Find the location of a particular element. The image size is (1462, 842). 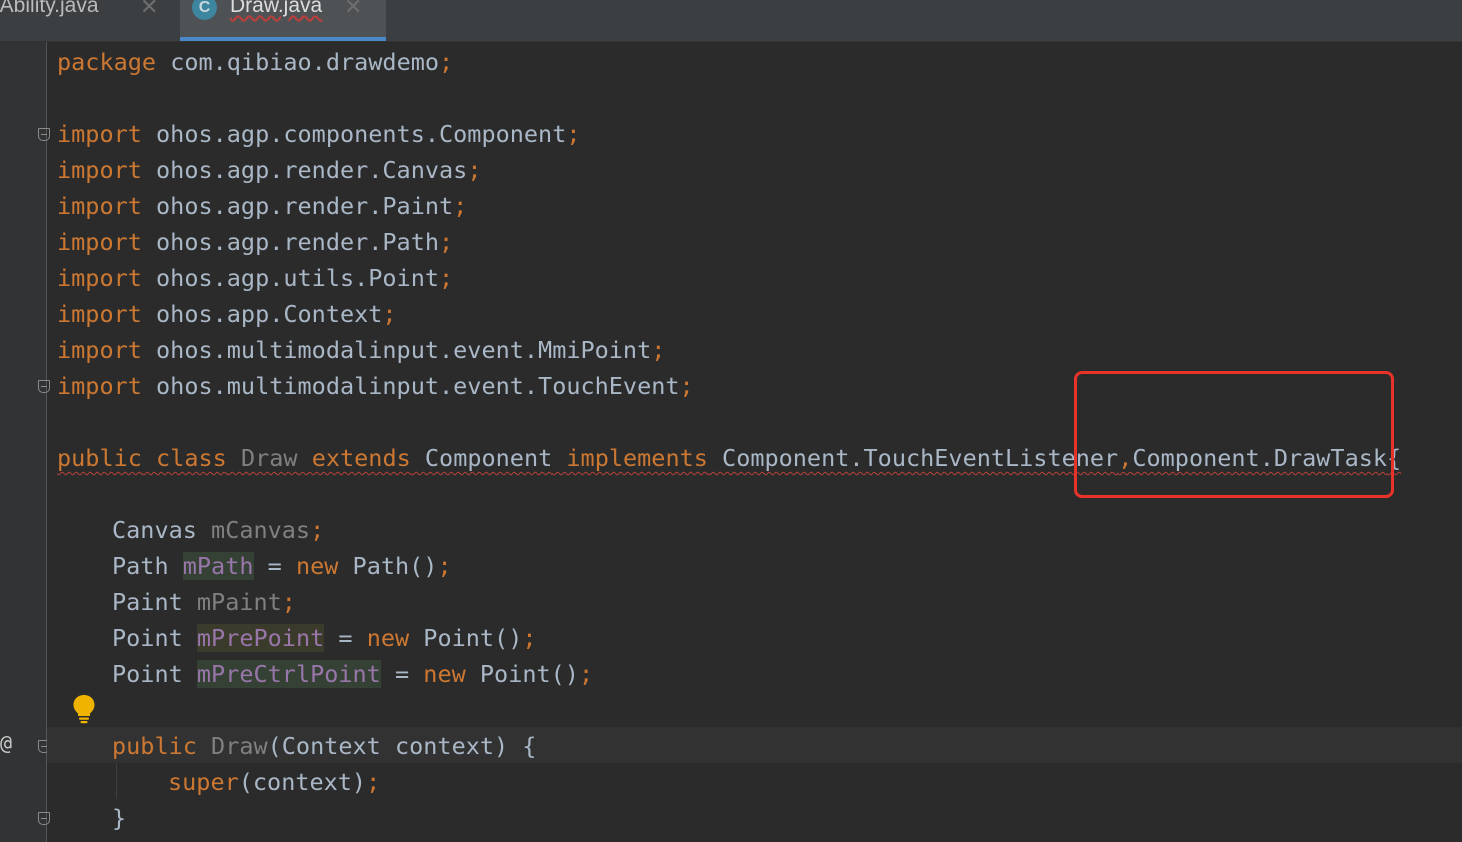

indent-guide is located at coordinates (116, 781).